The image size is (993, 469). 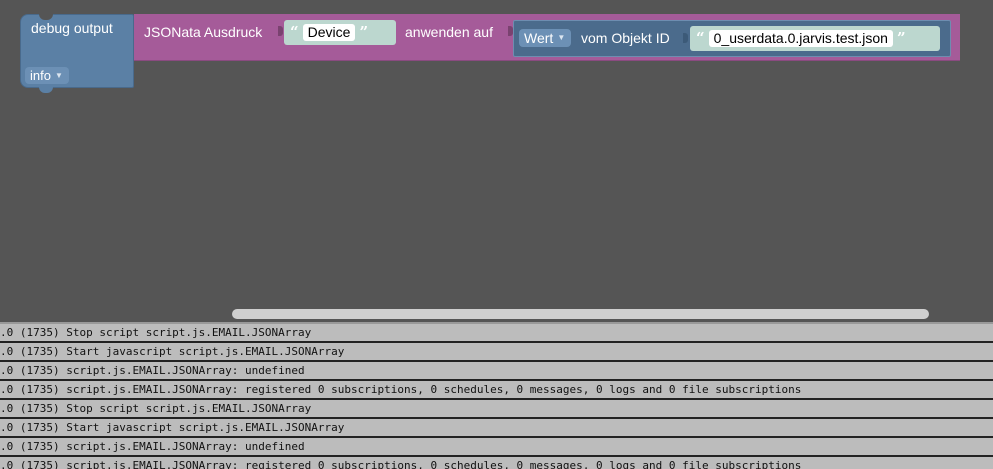 I want to click on apply-to-label: anwenden auf, so click(x=449, y=32).